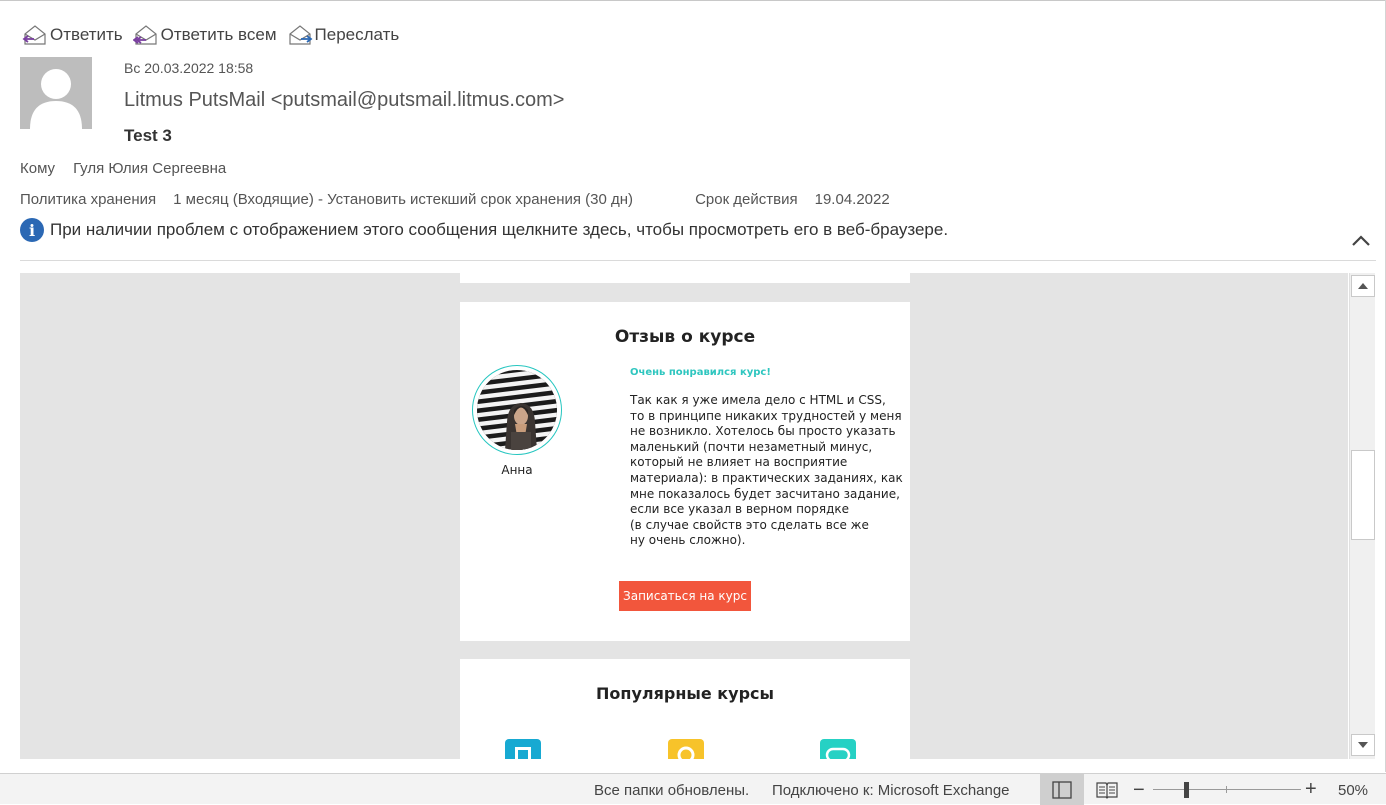 The height and width of the screenshot is (805, 1386). What do you see at coordinates (300, 35) in the screenshot?
I see `forward-icon` at bounding box center [300, 35].